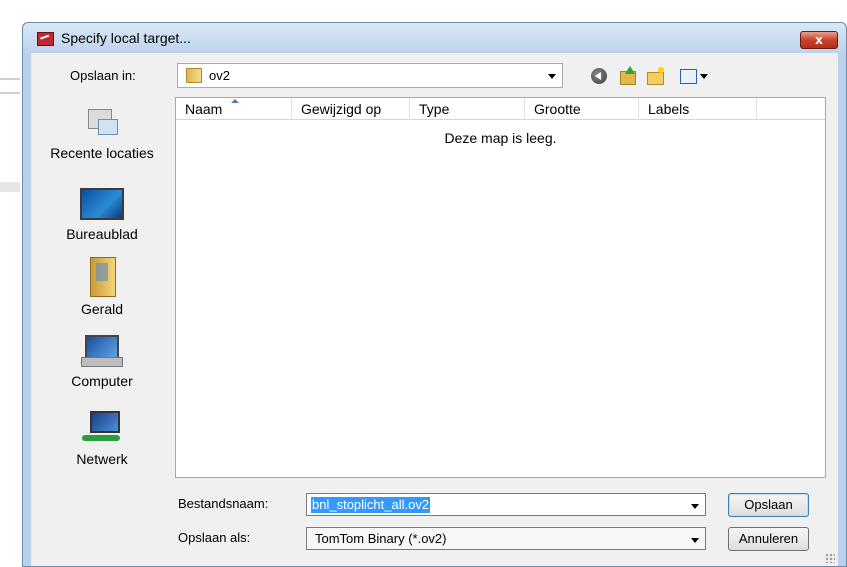 The height and width of the screenshot is (567, 847). What do you see at coordinates (371, 505) in the screenshot?
I see `filename-value: bnl_stoplicht_all.ov2` at bounding box center [371, 505].